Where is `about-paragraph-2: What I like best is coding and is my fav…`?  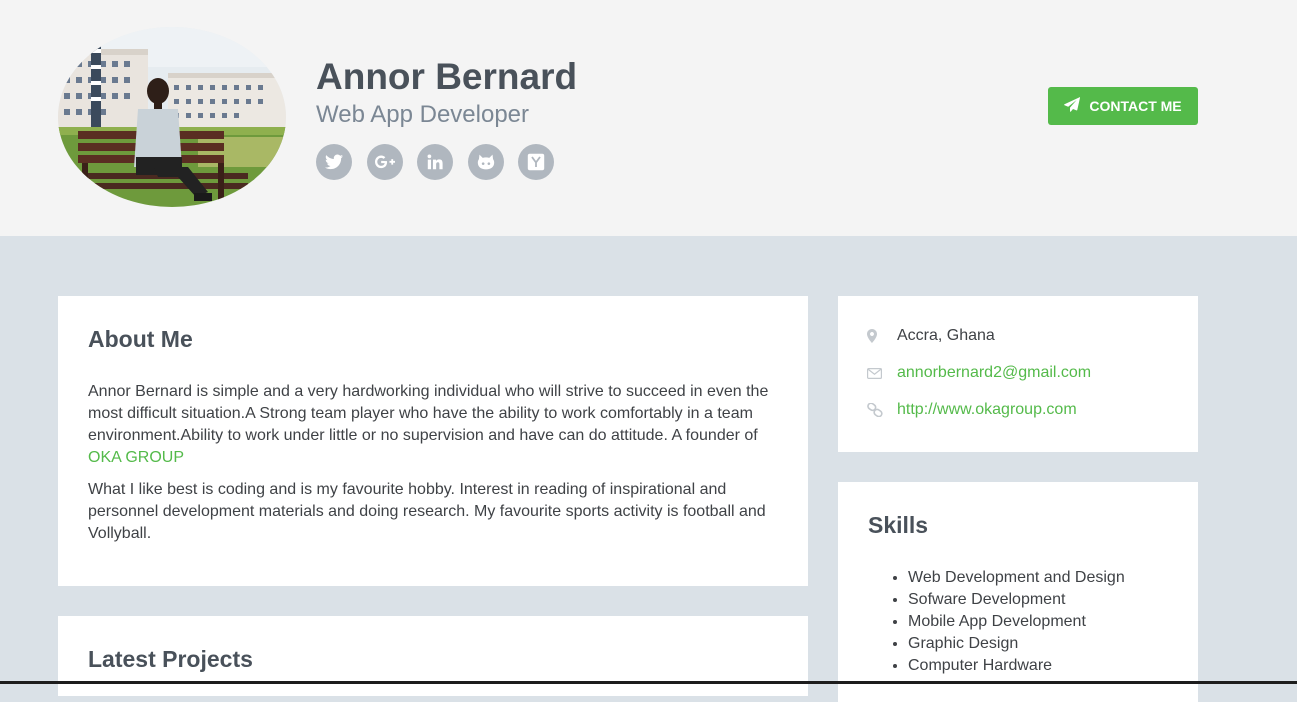
about-paragraph-2: What I like best is coding and is my fav… is located at coordinates (427, 511).